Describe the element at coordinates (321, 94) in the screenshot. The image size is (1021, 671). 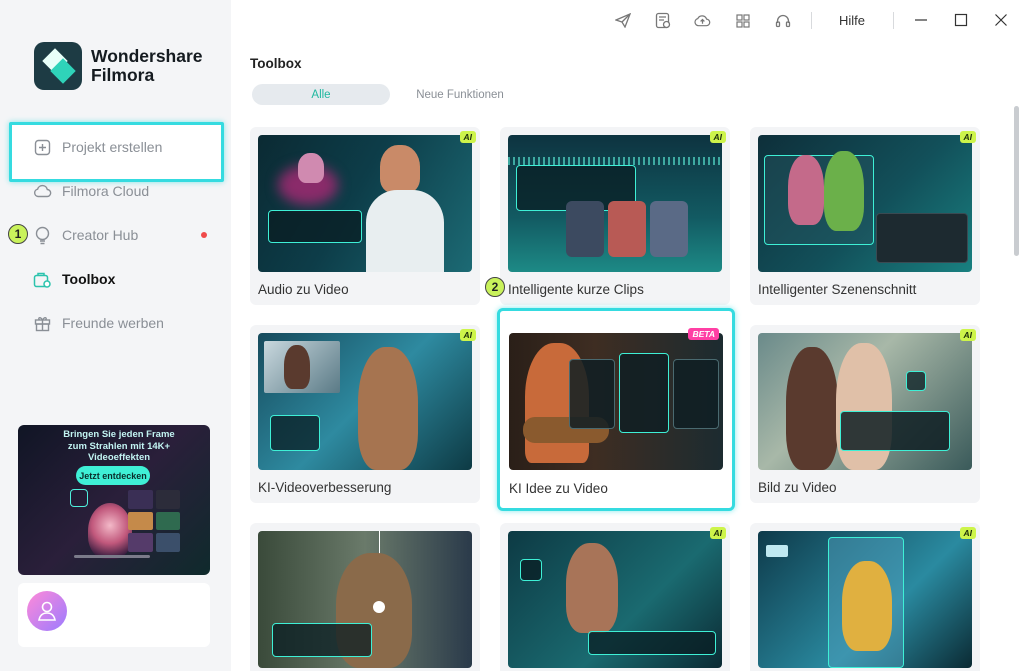
I see `tab-alle: Alle` at that location.